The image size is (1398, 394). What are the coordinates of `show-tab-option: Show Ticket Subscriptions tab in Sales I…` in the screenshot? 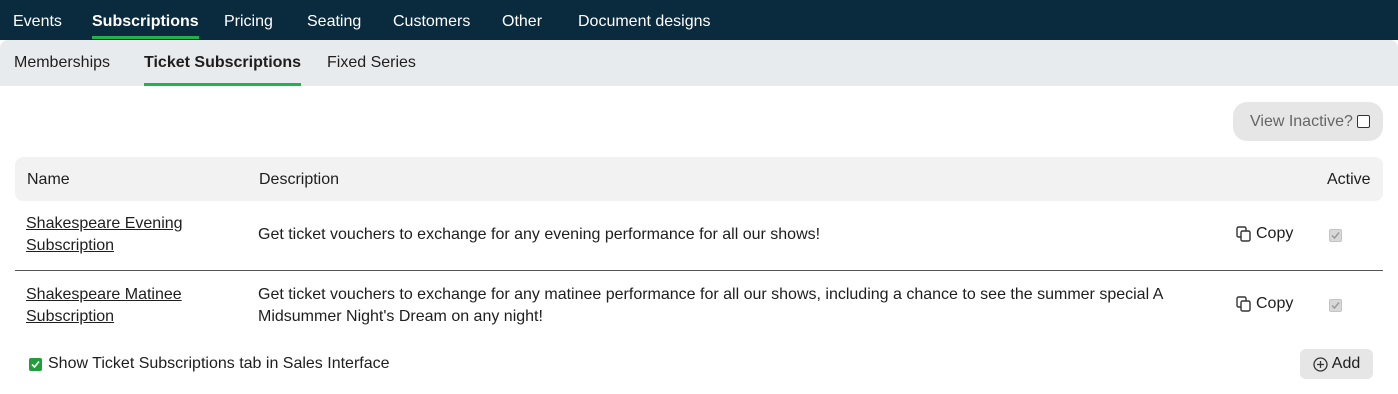 It's located at (209, 364).